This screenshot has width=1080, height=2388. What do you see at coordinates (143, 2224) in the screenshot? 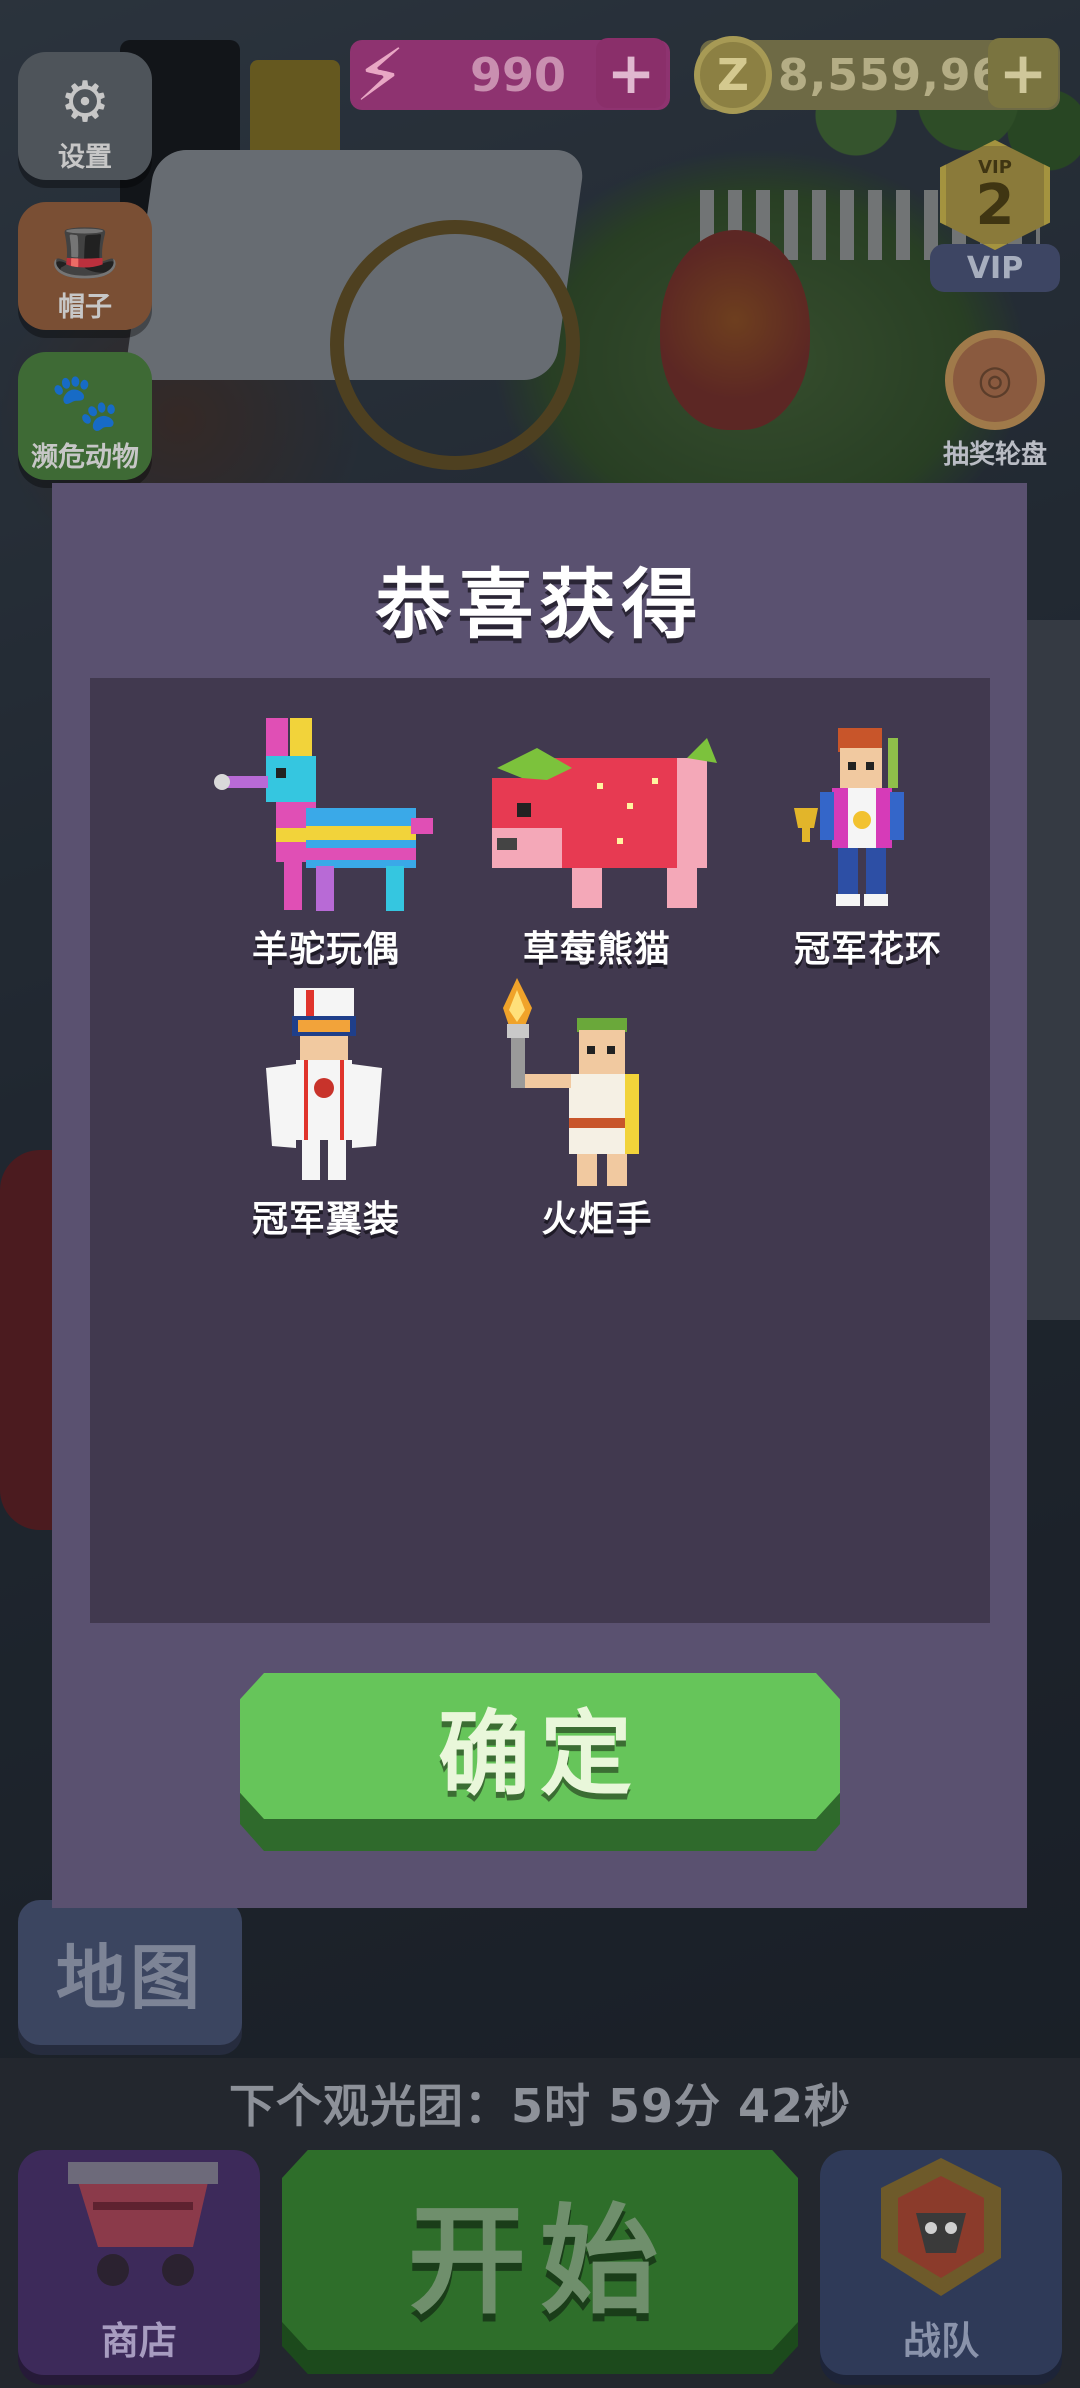
I see `cart-icon` at bounding box center [143, 2224].